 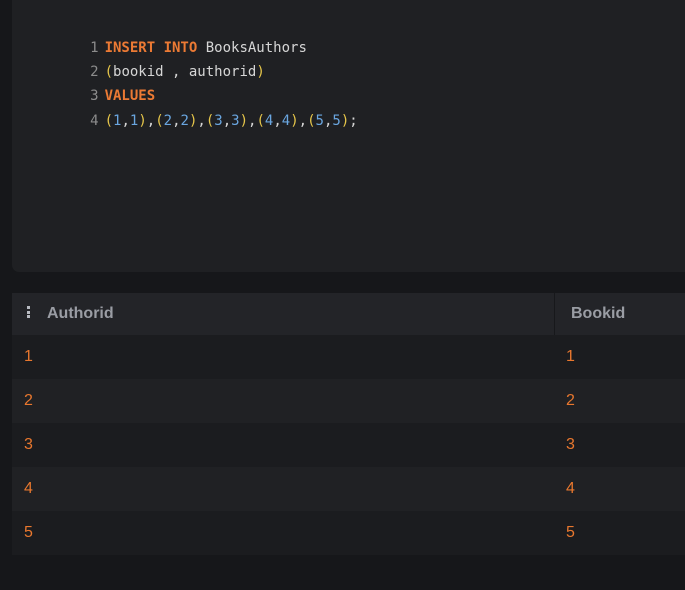 I want to click on code-token-num: 4, so click(x=286, y=121).